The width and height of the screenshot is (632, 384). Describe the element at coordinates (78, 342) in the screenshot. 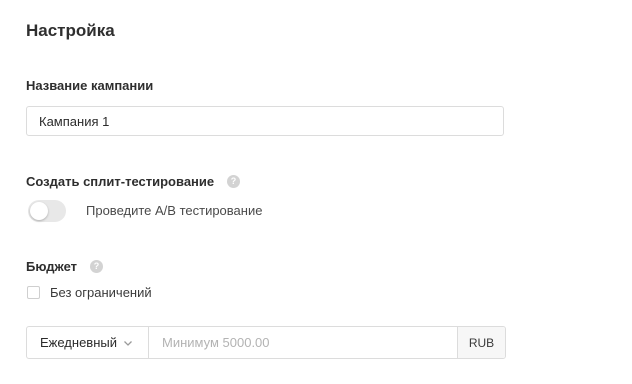

I see `budget-period-value: Ежедневный` at that location.